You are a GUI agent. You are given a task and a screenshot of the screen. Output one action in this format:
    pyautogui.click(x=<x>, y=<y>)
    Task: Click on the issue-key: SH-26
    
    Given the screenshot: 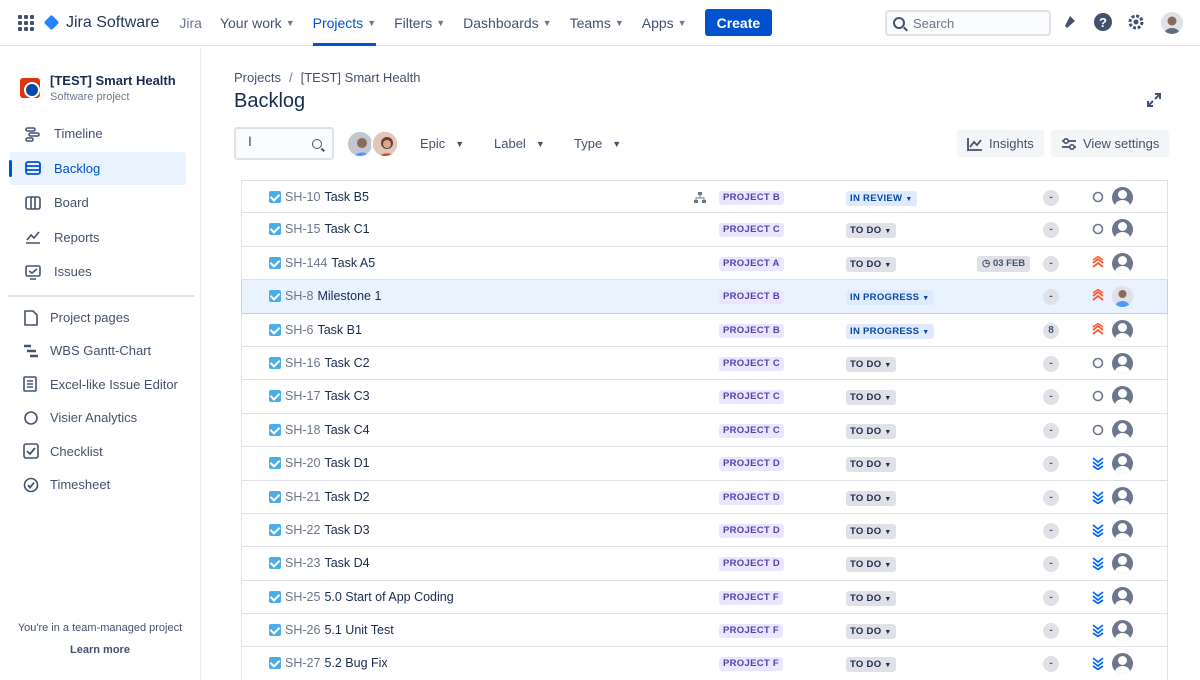 What is the action you would take?
    pyautogui.click(x=302, y=630)
    